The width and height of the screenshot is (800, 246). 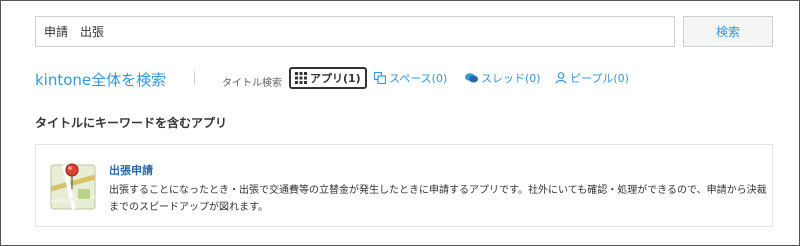 What do you see at coordinates (418, 78) in the screenshot?
I see `filter-spaces-label: スペース(0)` at bounding box center [418, 78].